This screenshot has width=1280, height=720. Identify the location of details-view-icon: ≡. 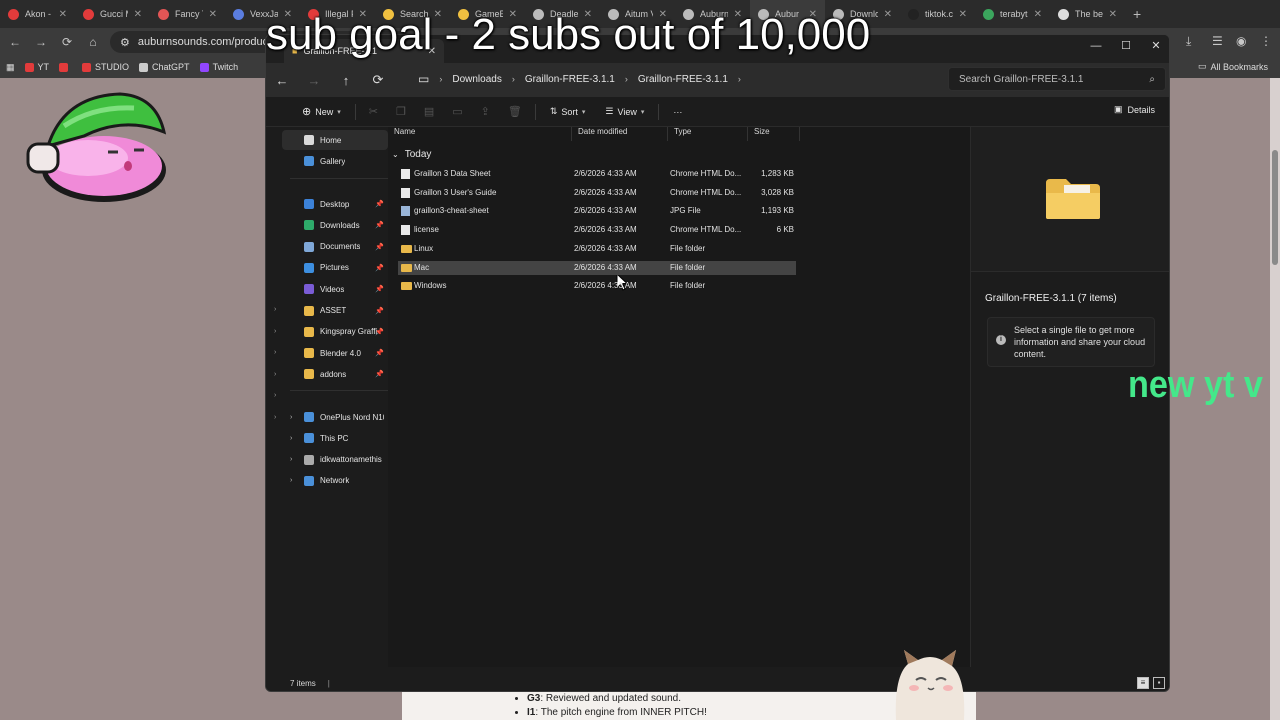
(1143, 683).